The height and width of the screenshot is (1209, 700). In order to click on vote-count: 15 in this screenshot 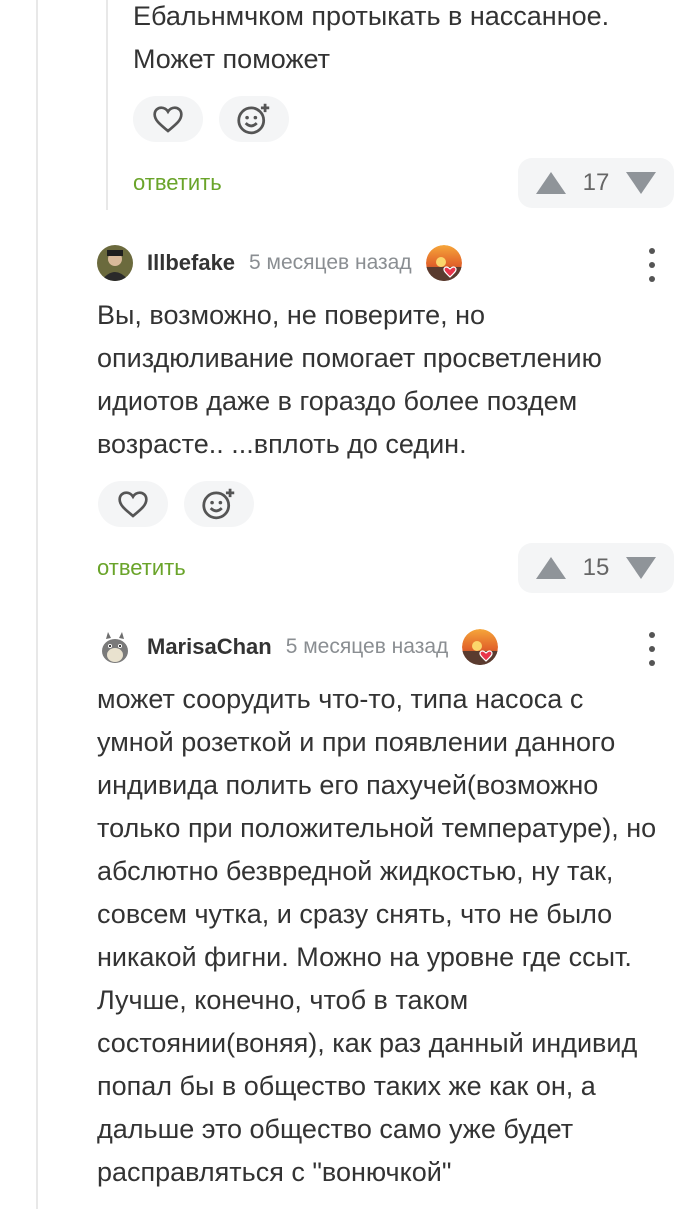, I will do `click(596, 567)`.